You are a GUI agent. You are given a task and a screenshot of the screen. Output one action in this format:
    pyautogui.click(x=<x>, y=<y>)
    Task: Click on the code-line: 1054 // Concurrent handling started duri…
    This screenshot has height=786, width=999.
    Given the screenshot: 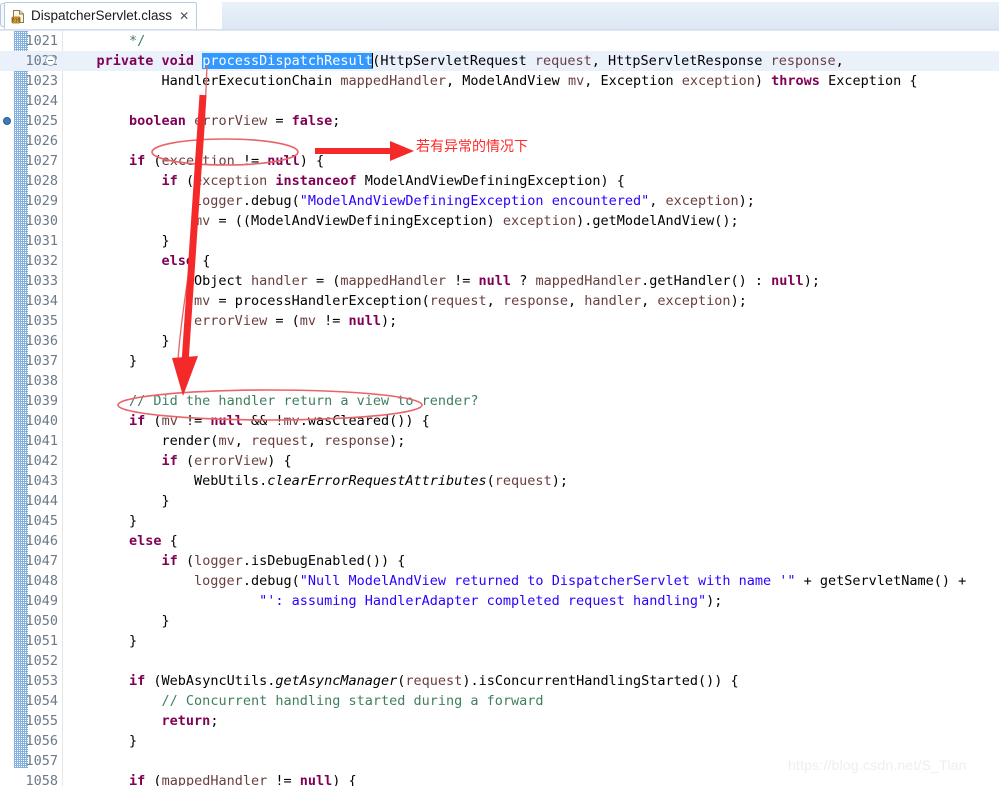 What is the action you would take?
    pyautogui.click(x=499, y=701)
    